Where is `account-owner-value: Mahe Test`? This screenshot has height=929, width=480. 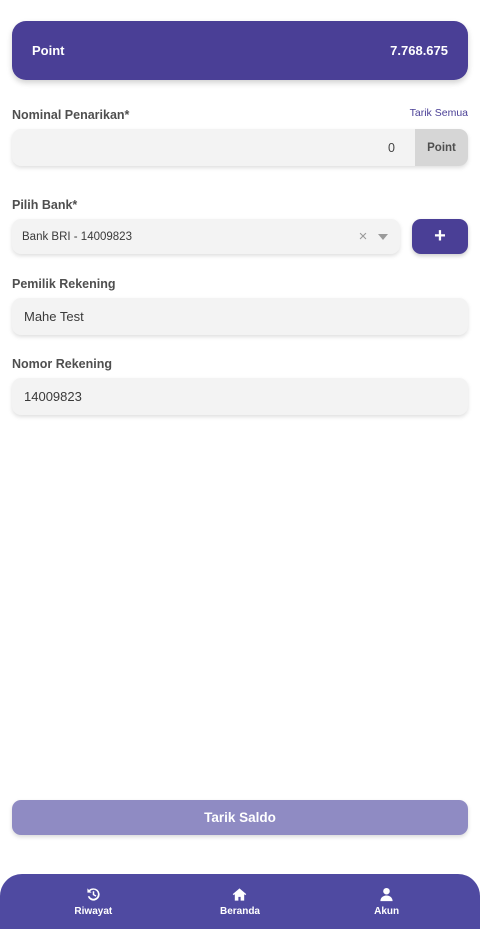 account-owner-value: Mahe Test is located at coordinates (54, 316).